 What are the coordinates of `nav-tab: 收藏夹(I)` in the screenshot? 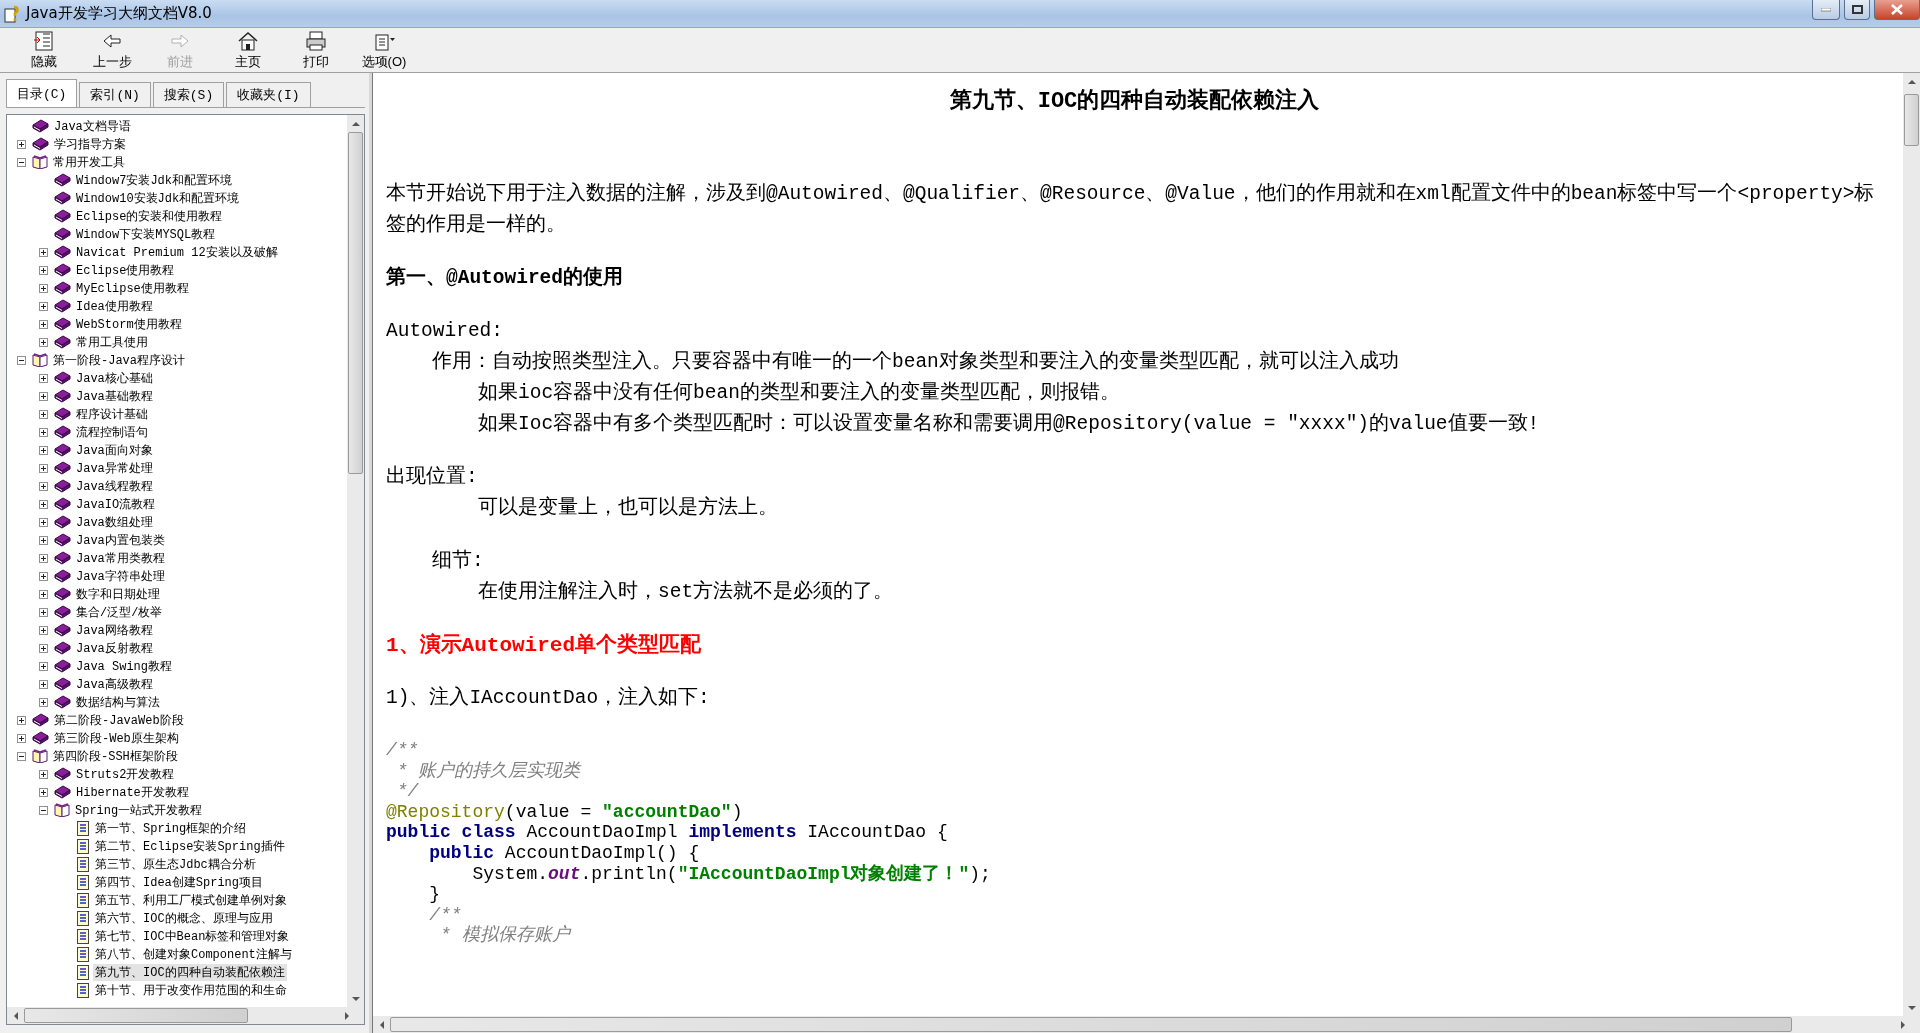 It's located at (268, 94).